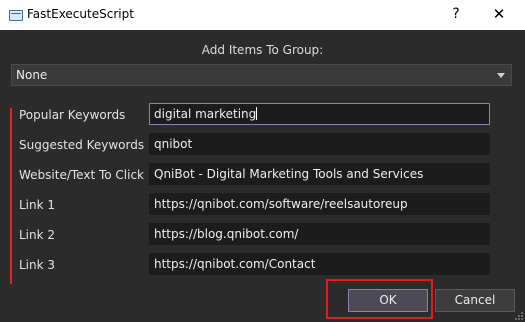  Describe the element at coordinates (11, 196) in the screenshot. I see `annotation-bracket` at that location.